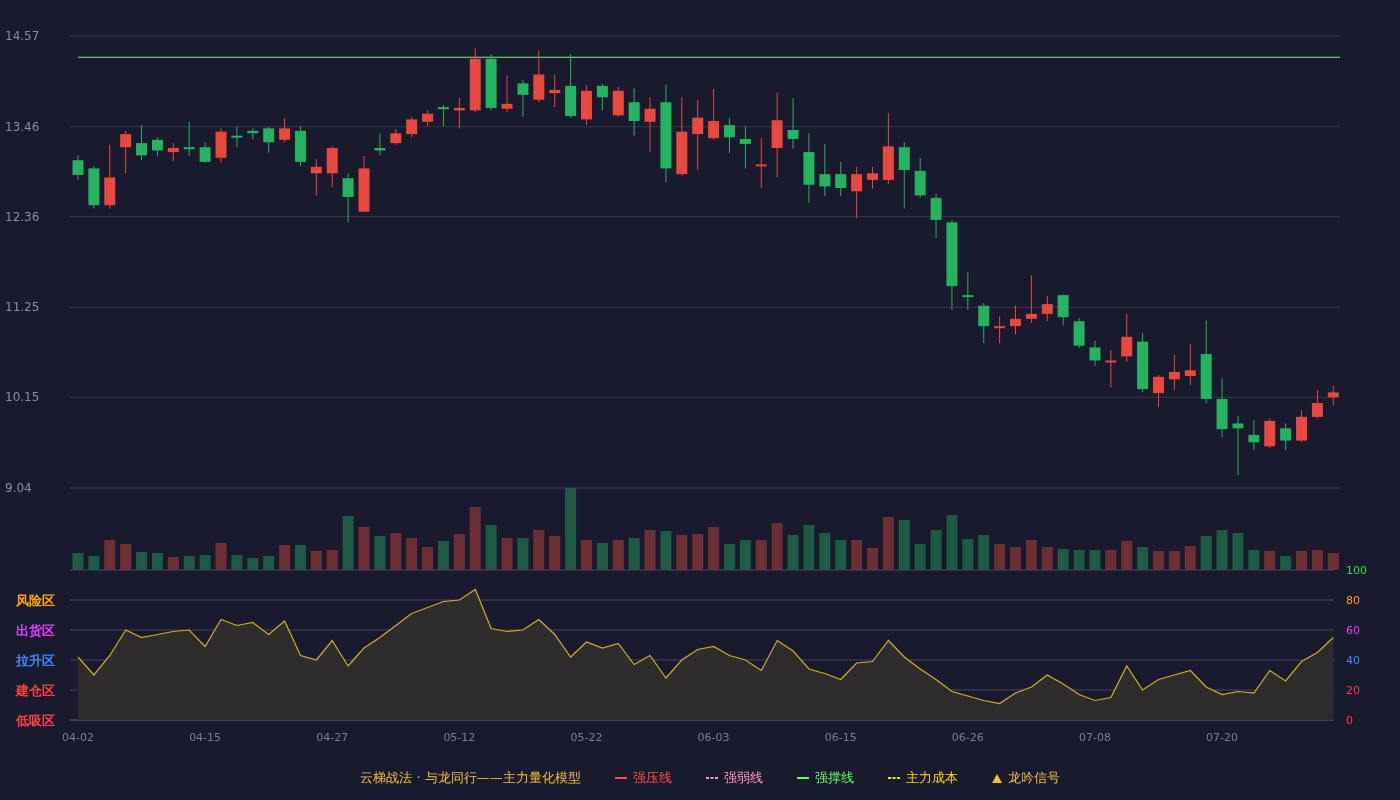 Image resolution: width=1400 pixels, height=800 pixels. What do you see at coordinates (459, 737) in the screenshot?
I see `date-label: 05-12` at bounding box center [459, 737].